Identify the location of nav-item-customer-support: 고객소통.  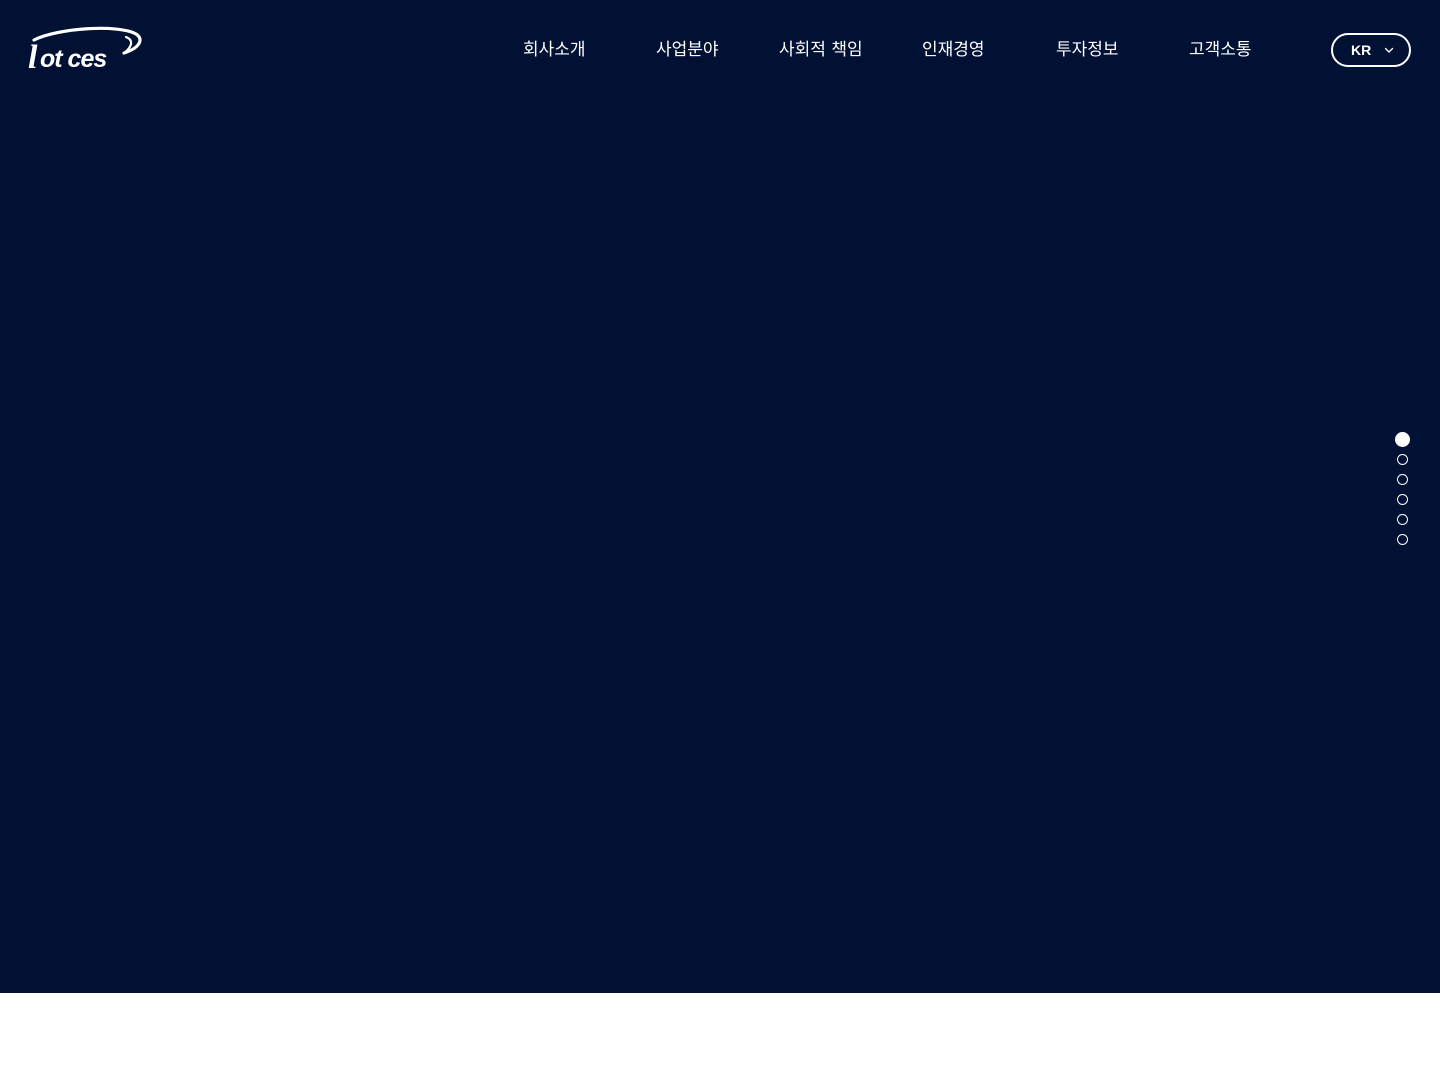
(1220, 50).